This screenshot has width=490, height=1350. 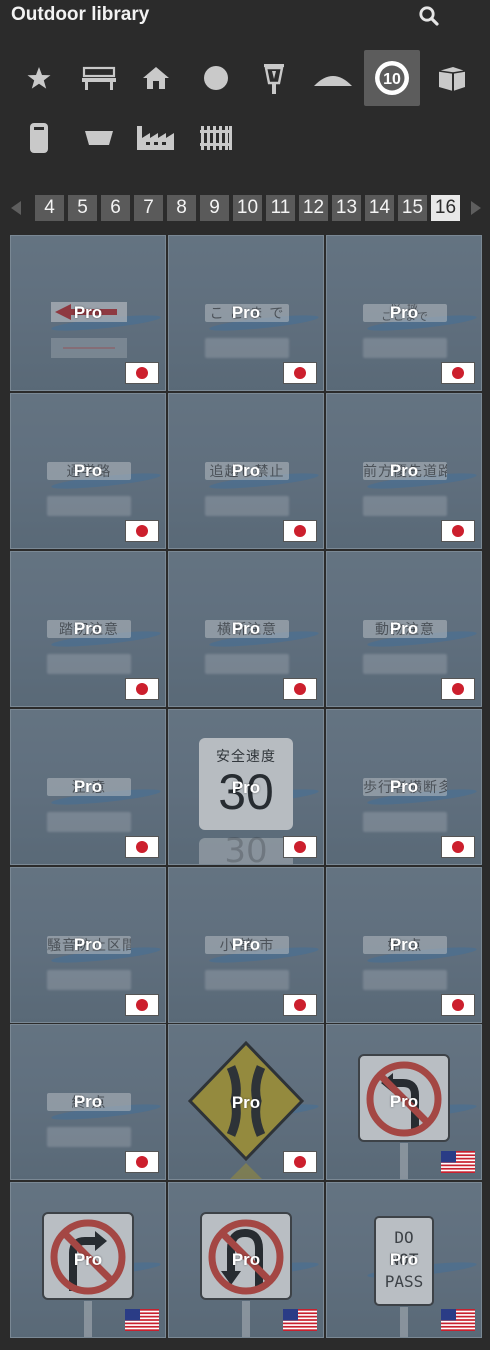 What do you see at coordinates (379, 208) in the screenshot?
I see `page-button-14: 14` at bounding box center [379, 208].